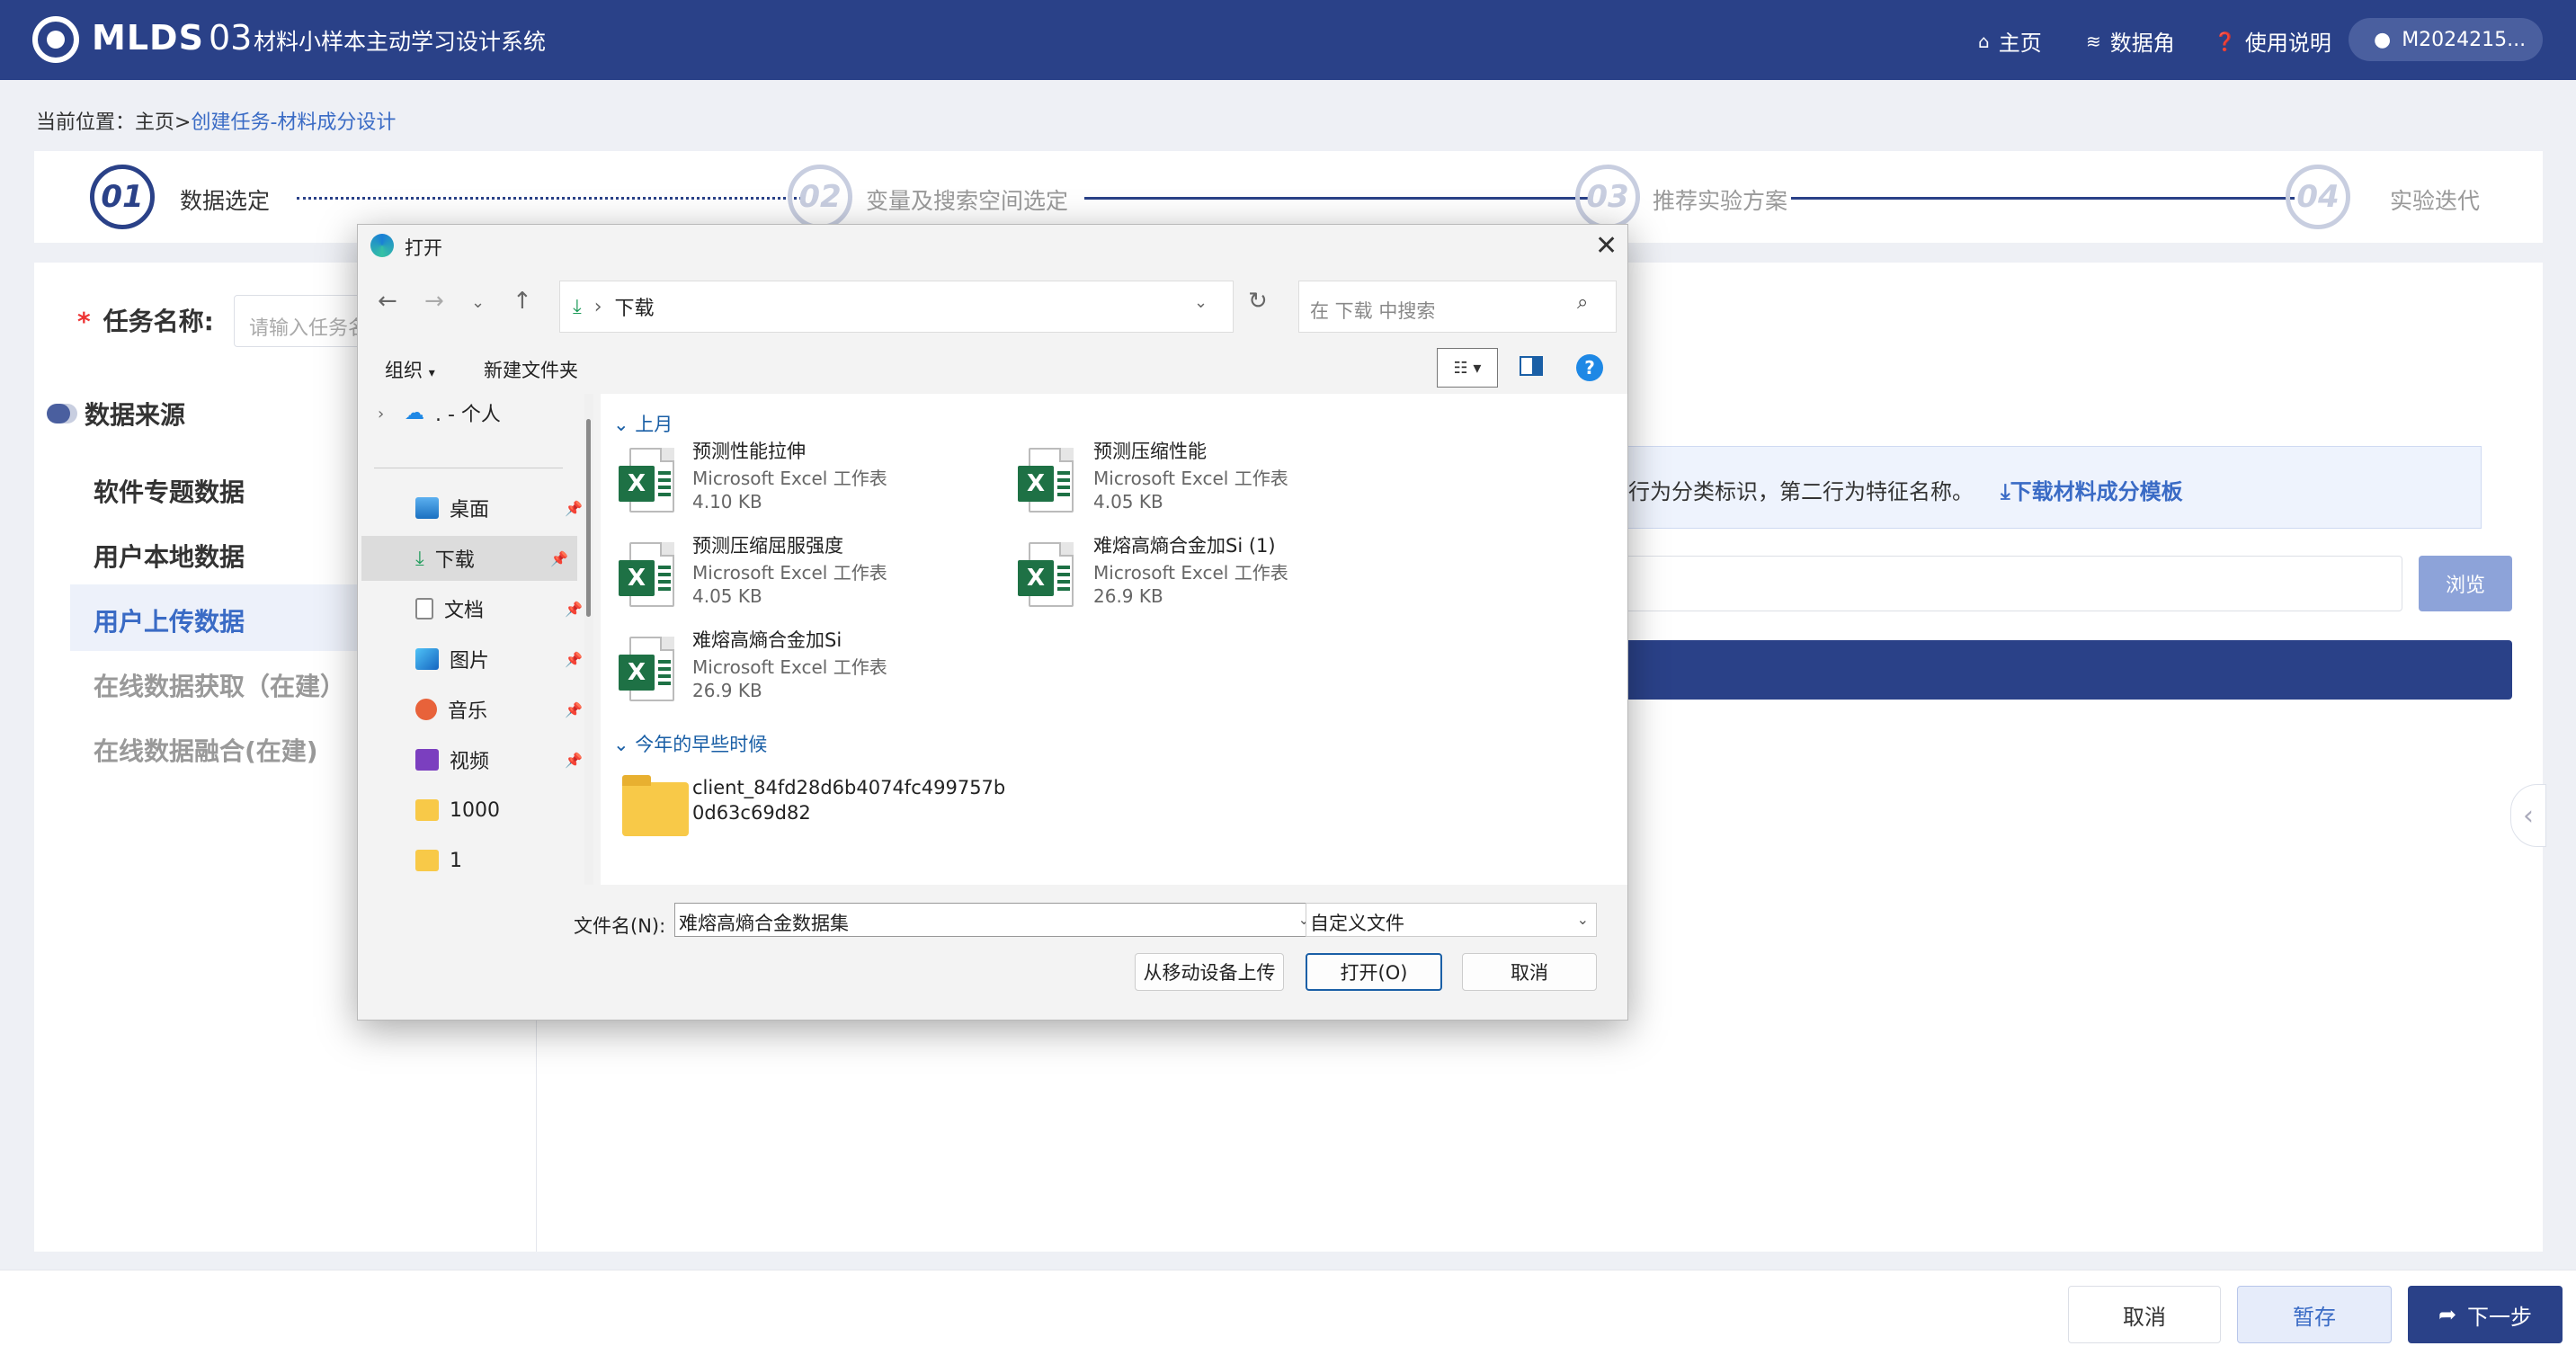 The width and height of the screenshot is (2576, 1355). Describe the element at coordinates (2130, 41) in the screenshot. I see `nav-data-corner: ≋ 数据角` at that location.